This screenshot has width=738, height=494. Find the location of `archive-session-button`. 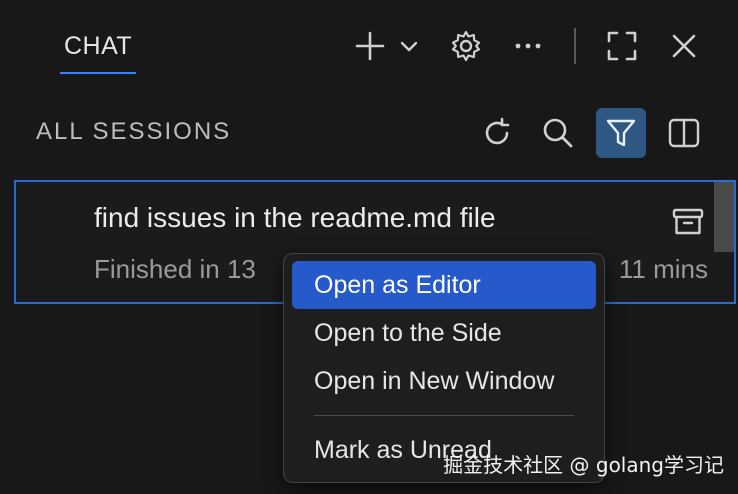

archive-session-button is located at coordinates (688, 222).